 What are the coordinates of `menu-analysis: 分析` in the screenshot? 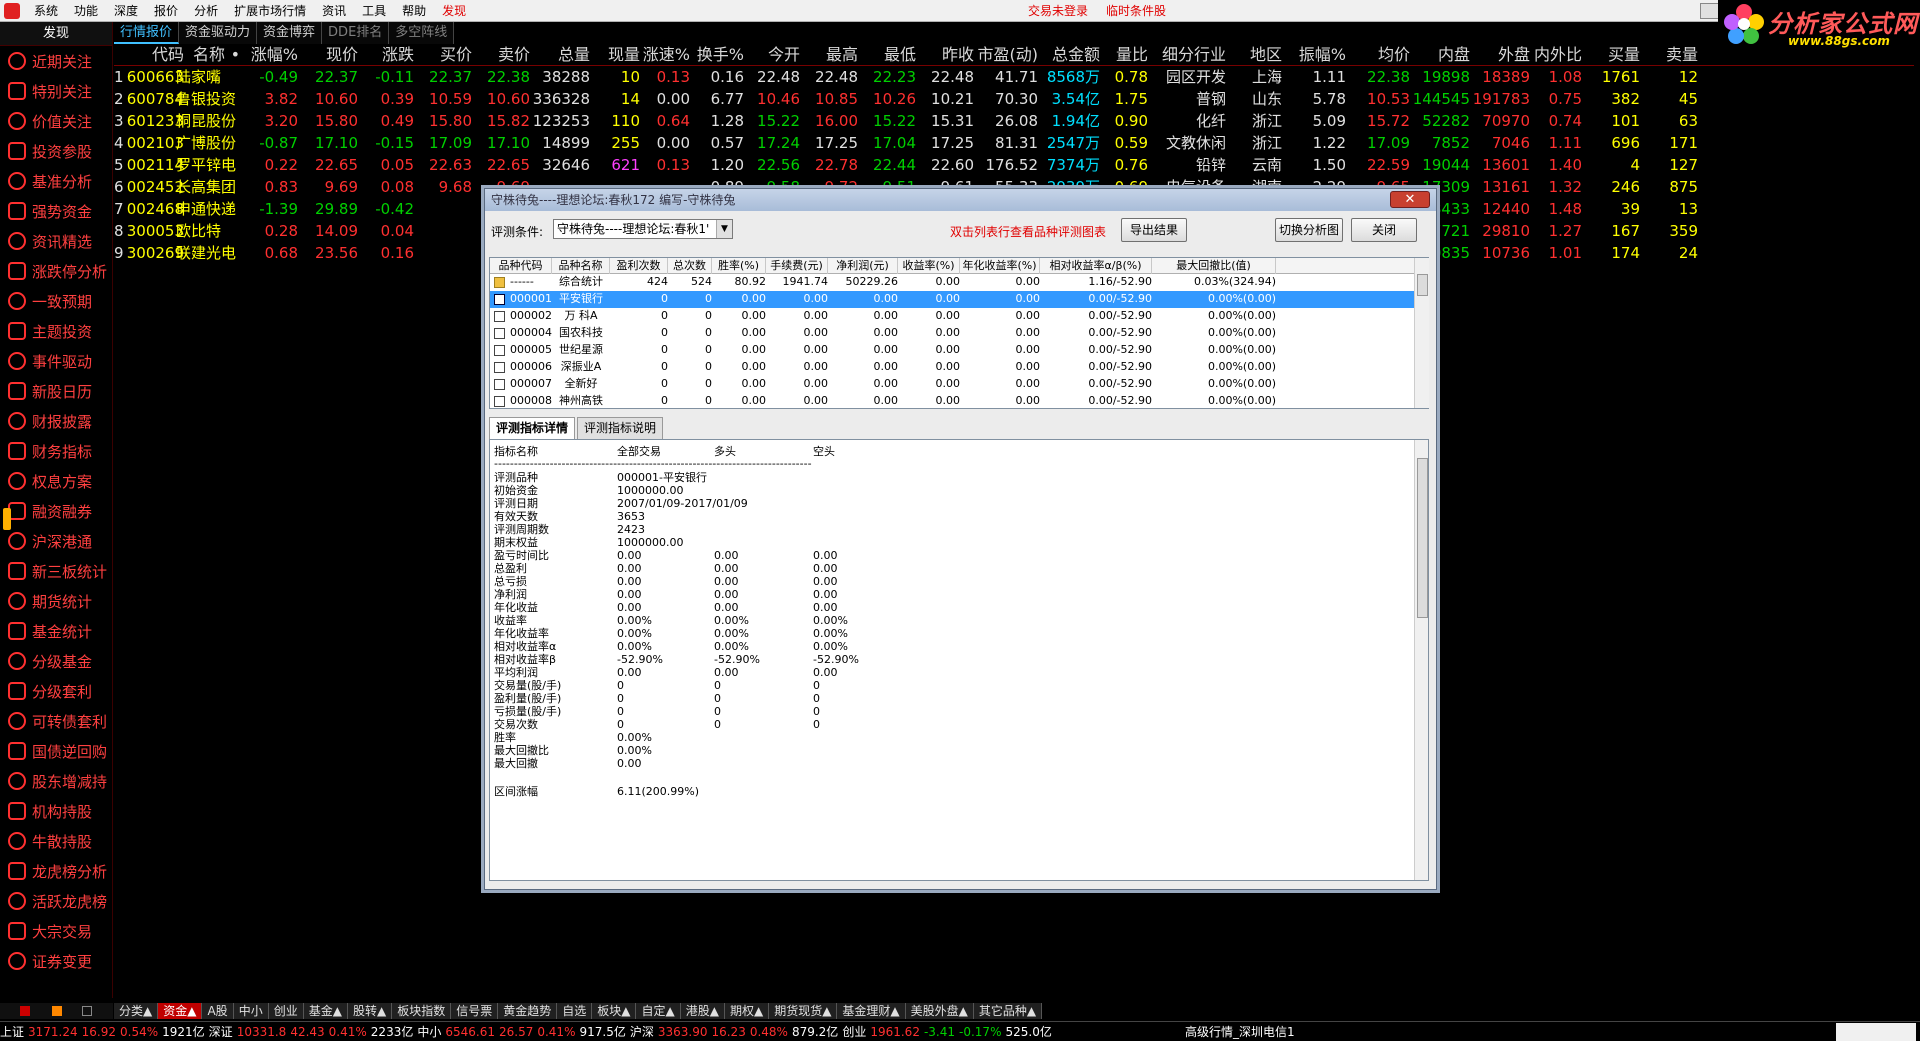 It's located at (206, 10).